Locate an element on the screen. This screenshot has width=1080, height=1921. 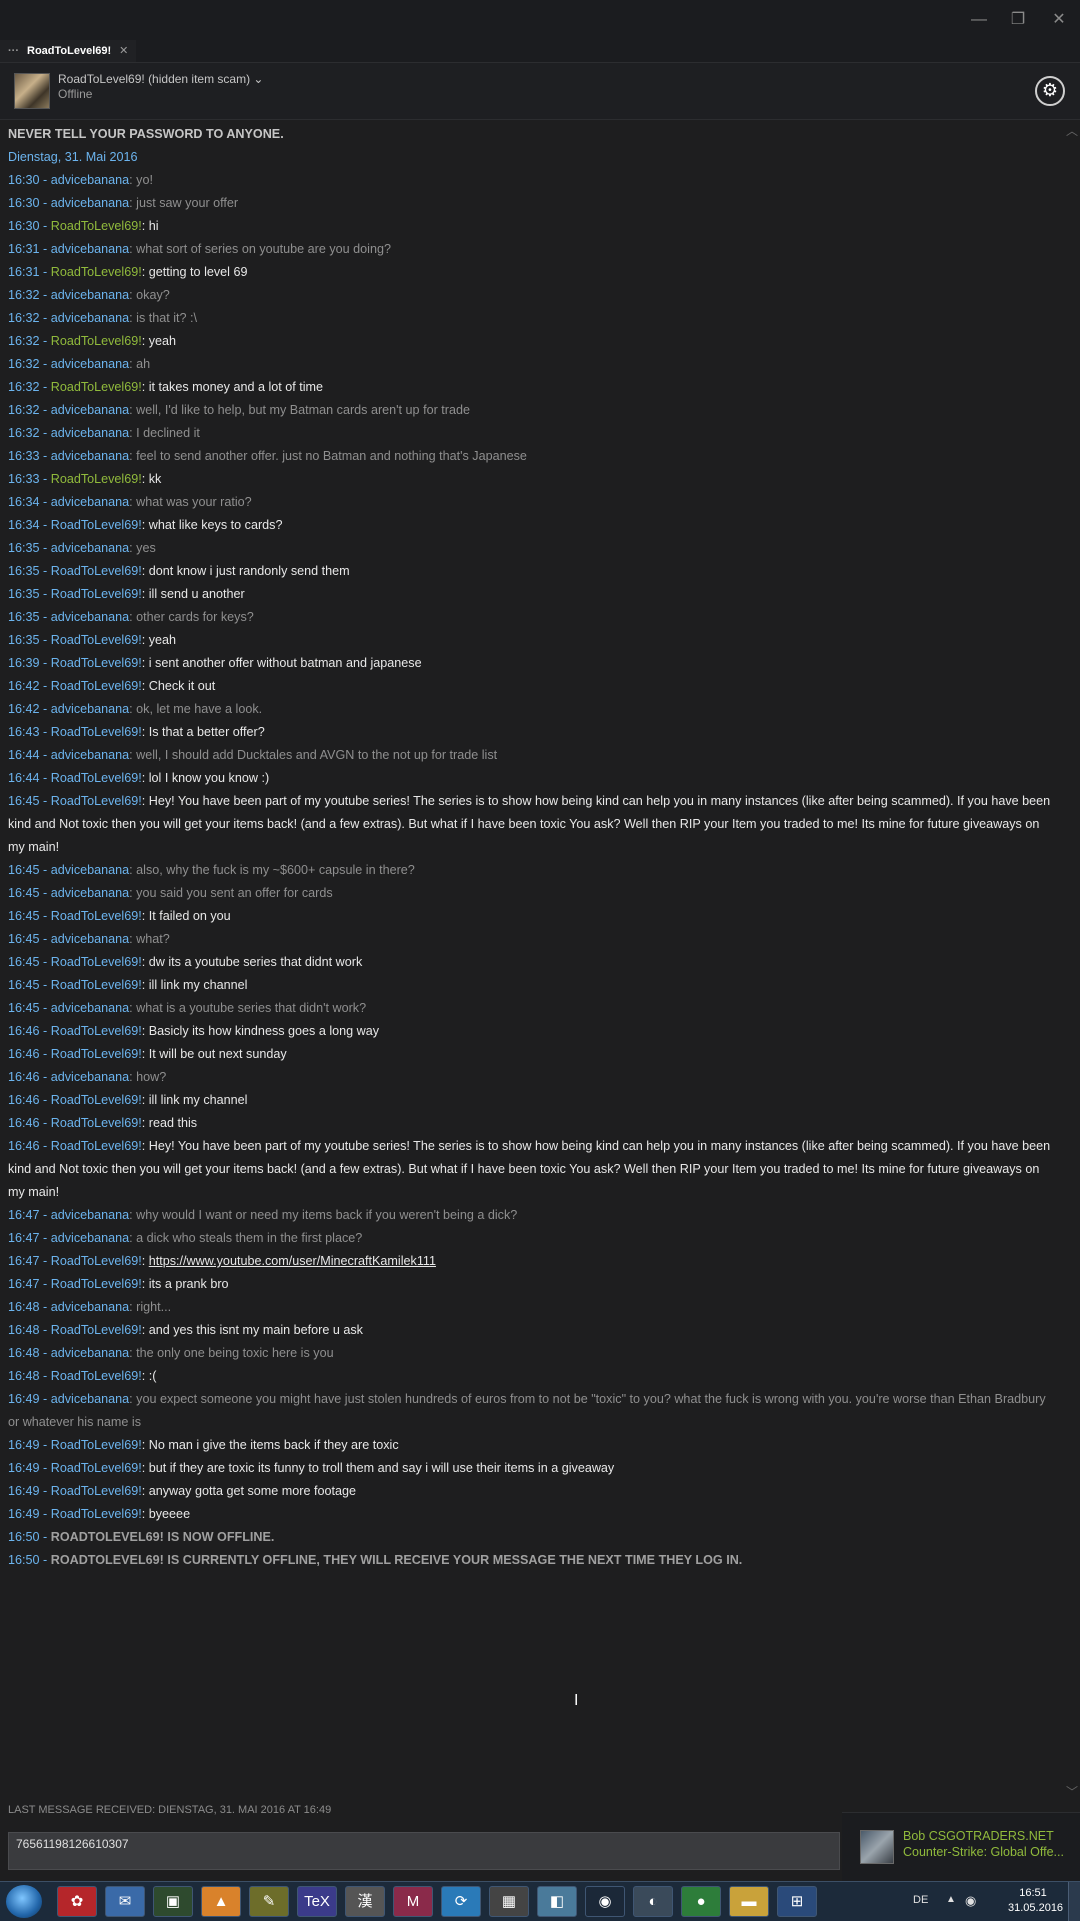
show-desktop-button is located at coordinates (1074, 1901).